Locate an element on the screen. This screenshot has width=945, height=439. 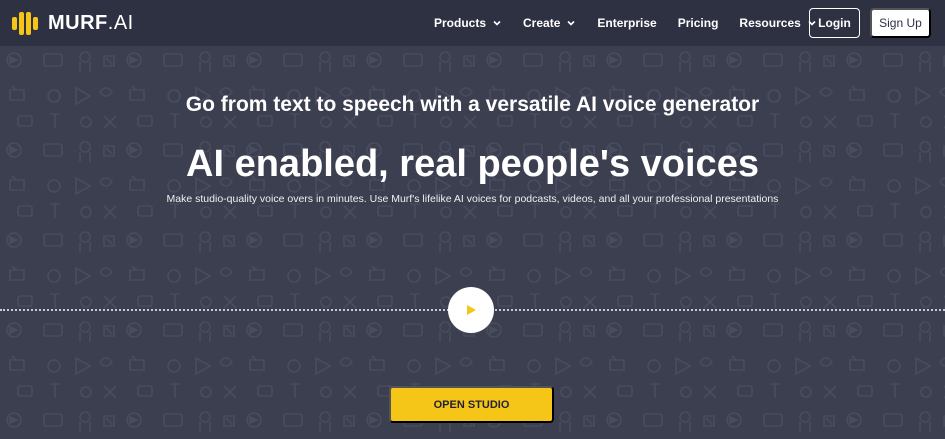
nav-item-create: Create is located at coordinates (549, 23).